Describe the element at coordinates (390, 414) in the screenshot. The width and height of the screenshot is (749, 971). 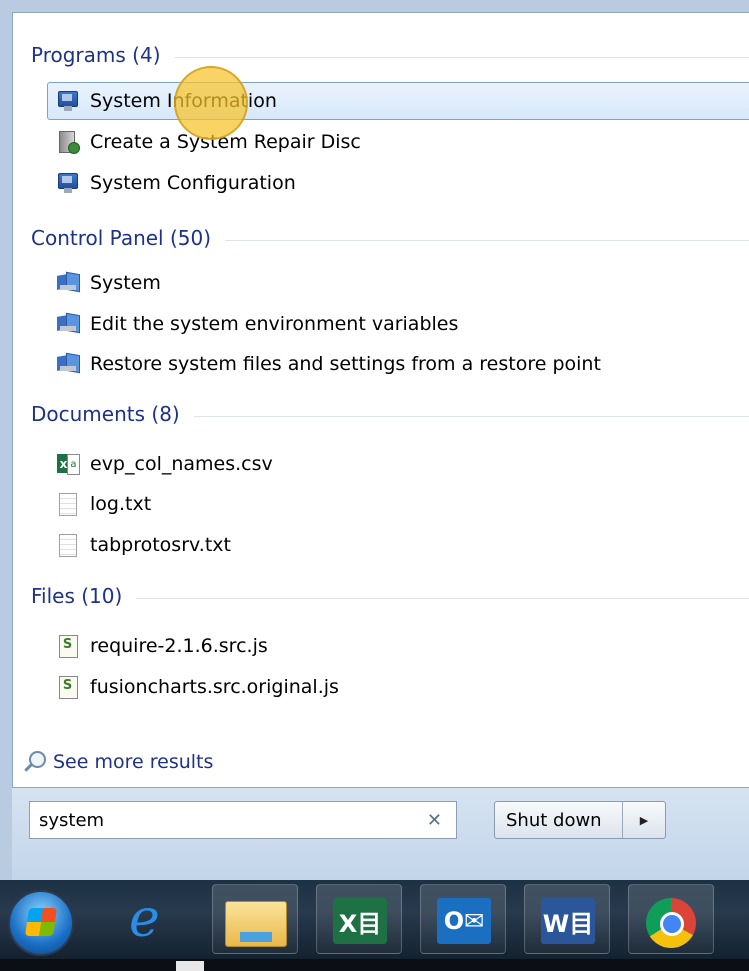
I see `group-header: Documents (8)` at that location.